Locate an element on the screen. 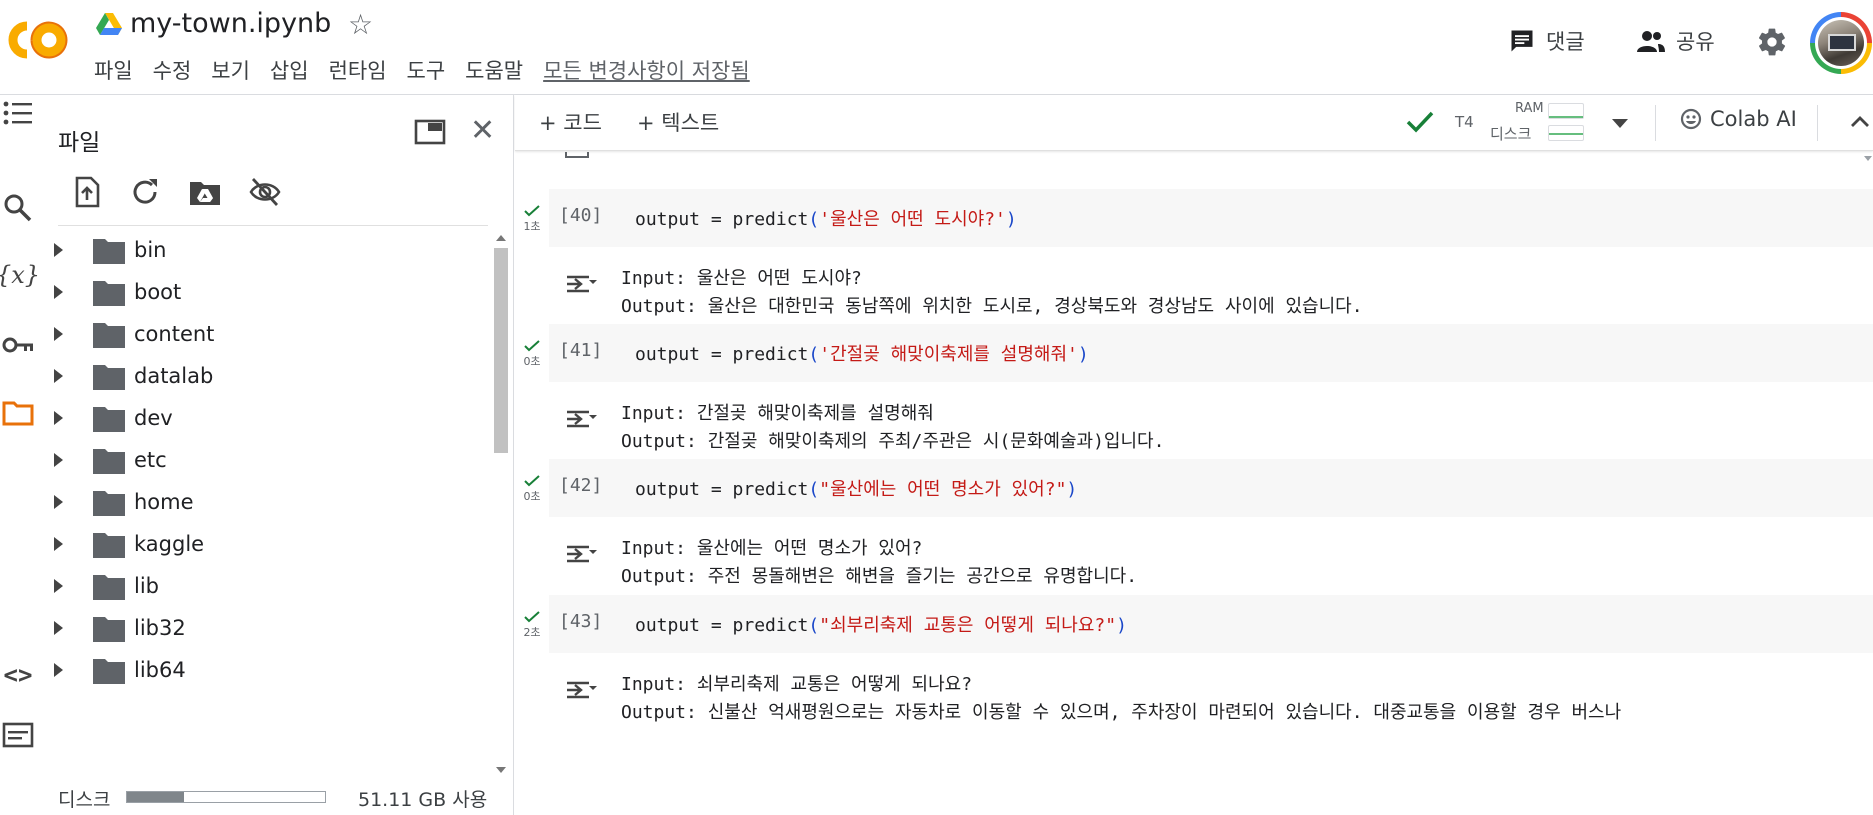  code-editor: [41] output = predict('간절곶 해맞이축제를 설명해줘') is located at coordinates (1211, 353).